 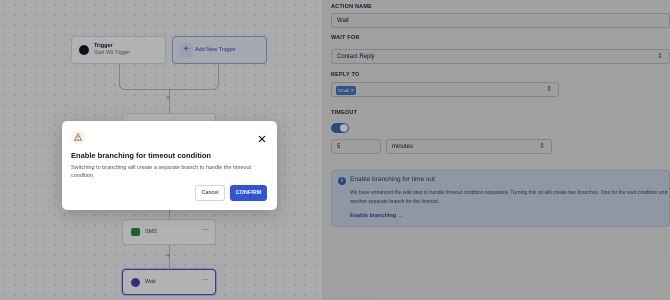 What do you see at coordinates (78, 137) in the screenshot?
I see `warning-icon` at bounding box center [78, 137].